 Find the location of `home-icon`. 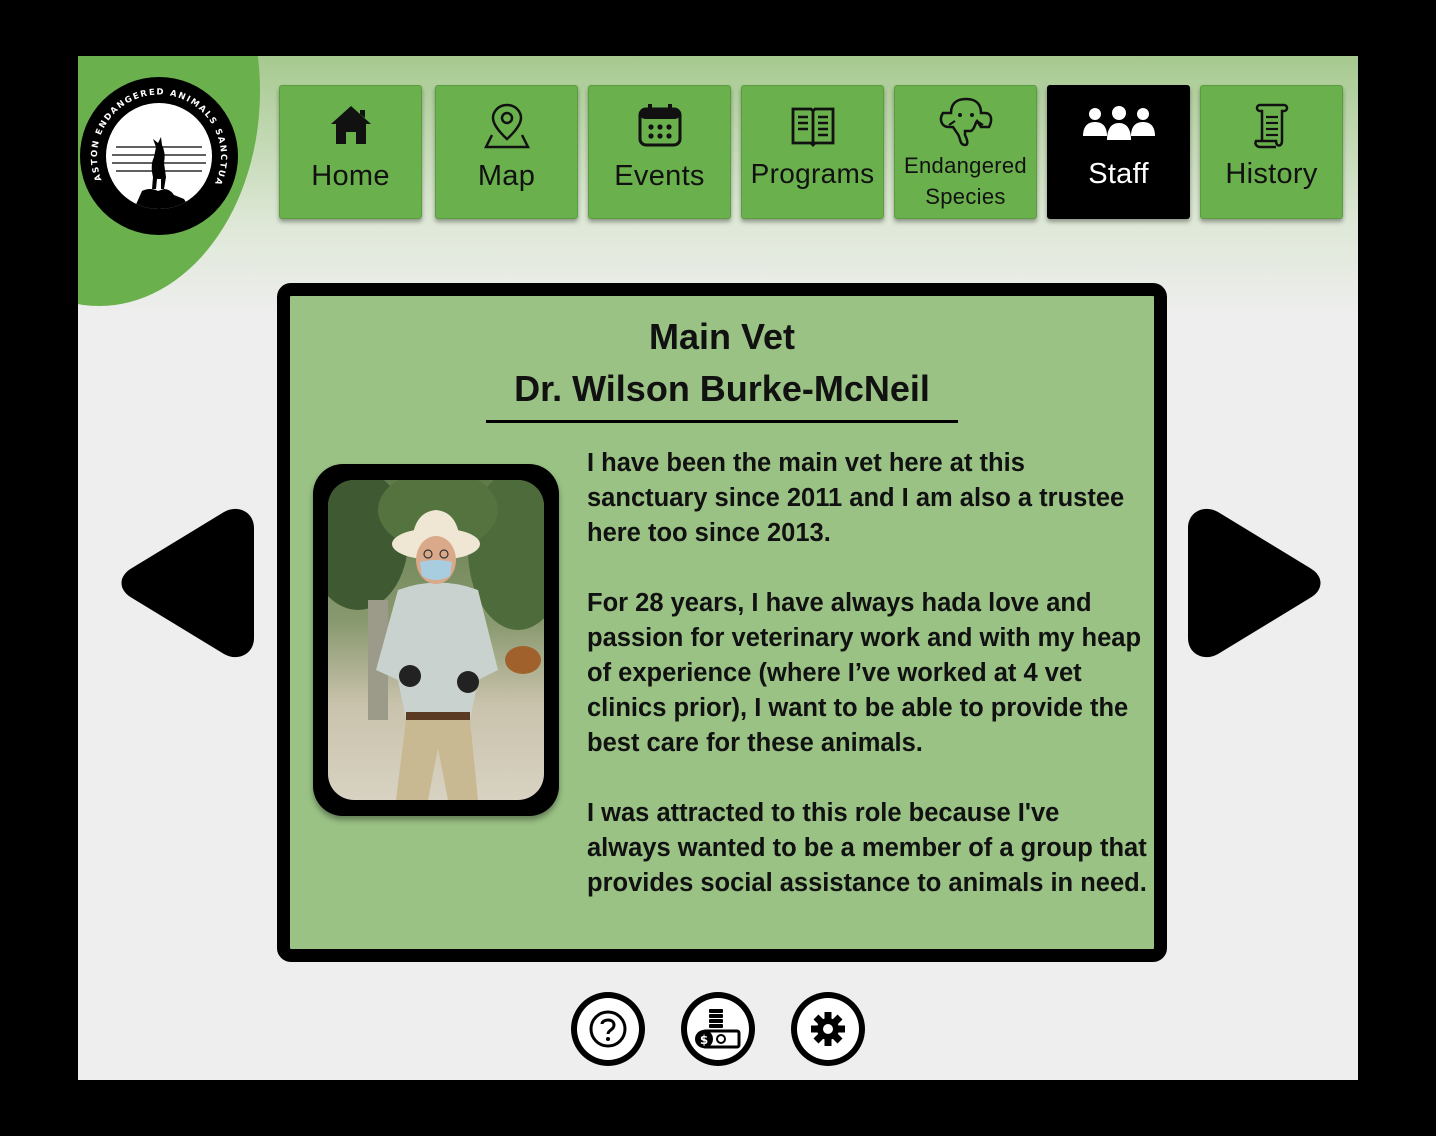

home-icon is located at coordinates (351, 125).